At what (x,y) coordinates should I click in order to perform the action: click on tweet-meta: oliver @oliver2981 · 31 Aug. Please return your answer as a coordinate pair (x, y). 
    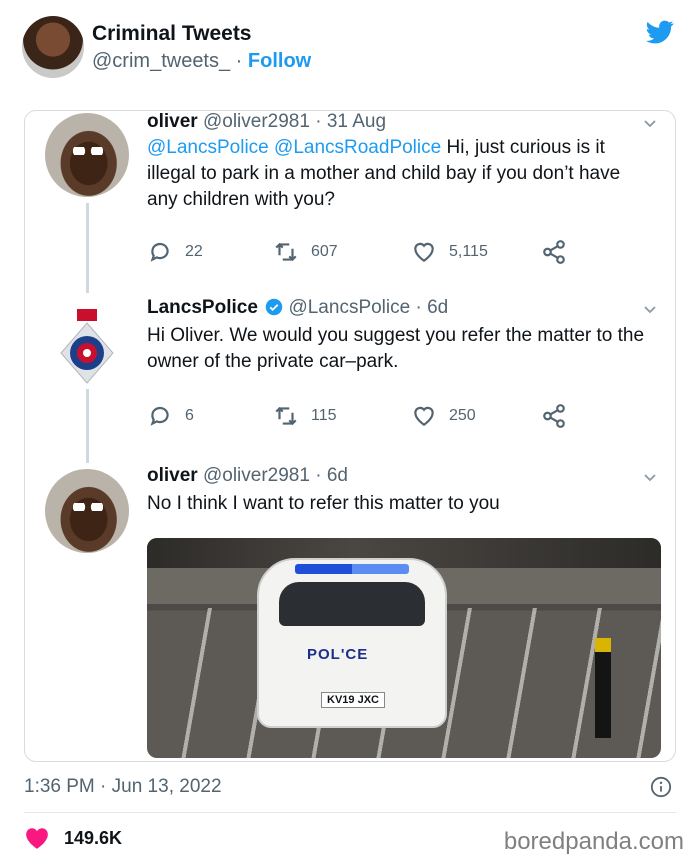
    Looking at the image, I should click on (266, 122).